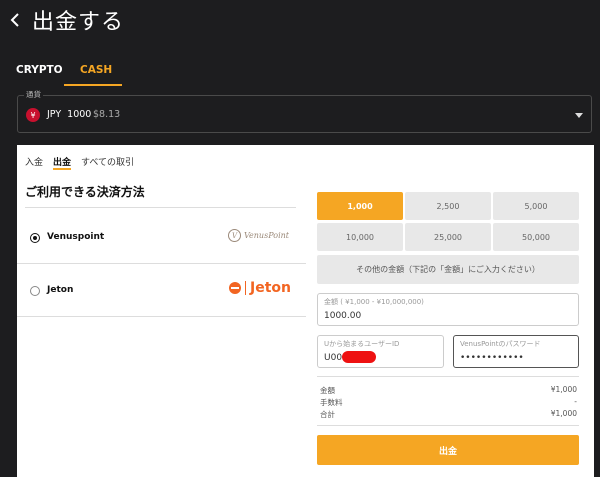  What do you see at coordinates (35, 291) in the screenshot?
I see `radio-jeton` at bounding box center [35, 291].